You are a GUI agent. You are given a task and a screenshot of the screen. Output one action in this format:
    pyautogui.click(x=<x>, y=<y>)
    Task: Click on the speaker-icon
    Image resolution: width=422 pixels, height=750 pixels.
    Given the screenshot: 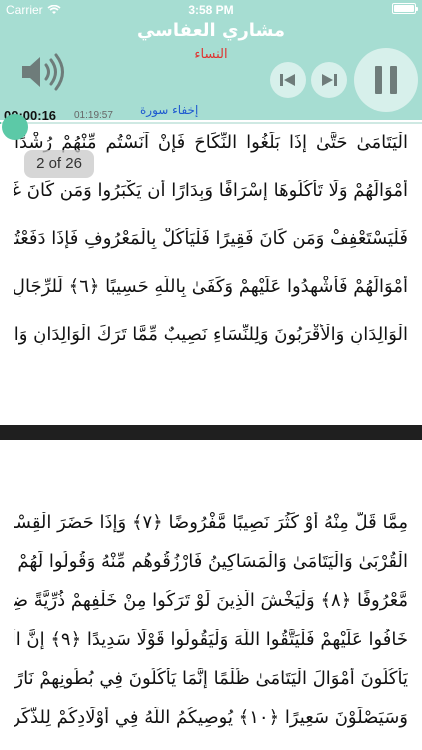 What is the action you would take?
    pyautogui.click(x=43, y=72)
    